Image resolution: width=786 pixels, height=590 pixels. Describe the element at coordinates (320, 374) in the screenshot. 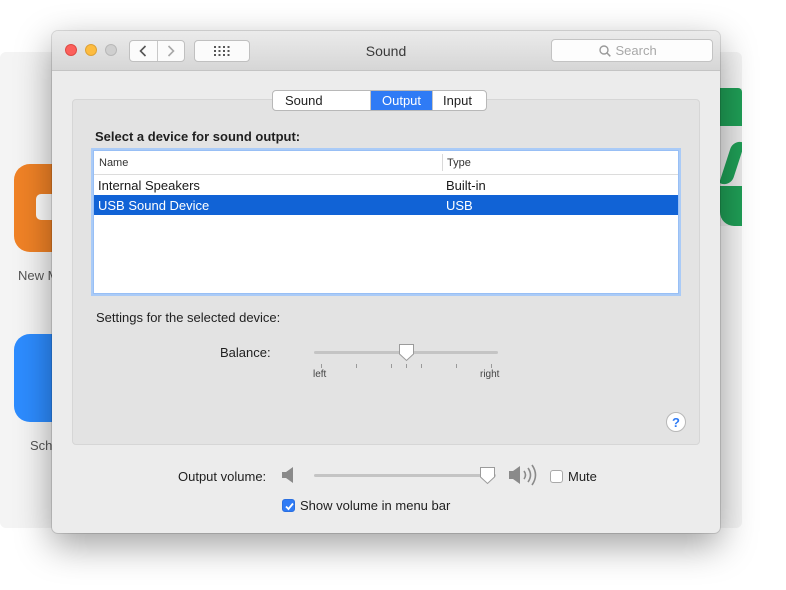

I see `balance-left-label: left` at that location.